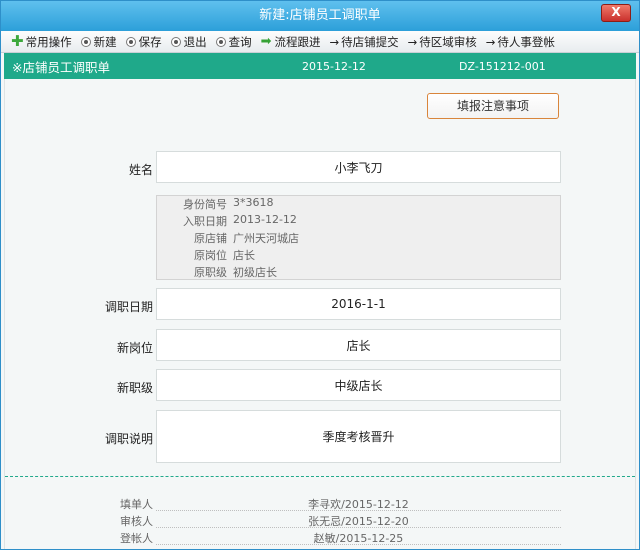  I want to click on common-ops-menu: ✚ 常用操作, so click(41, 42).